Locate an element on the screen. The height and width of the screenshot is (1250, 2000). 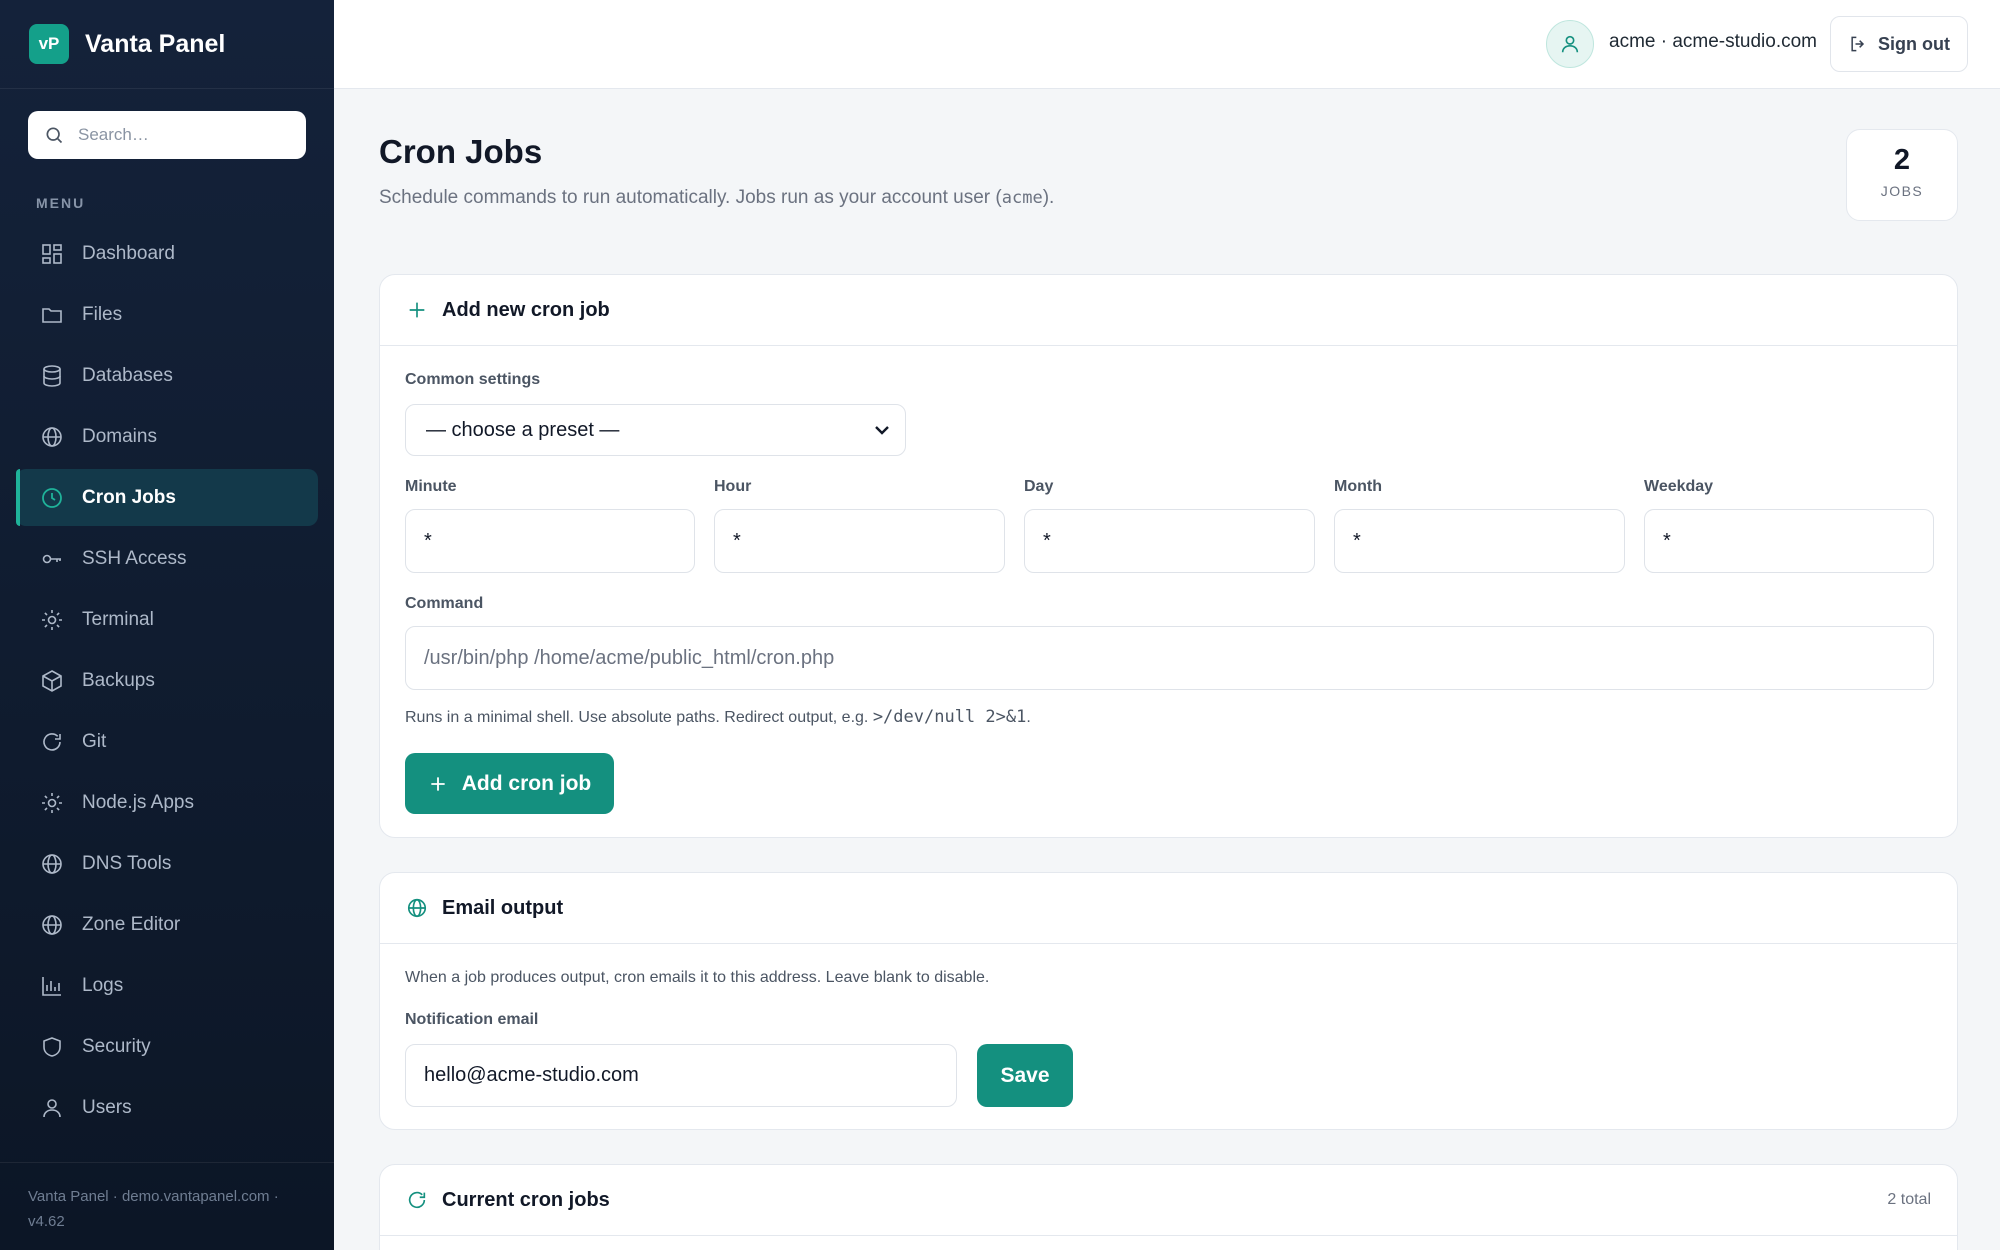
add-cron-job-button: Add cron job is located at coordinates (509, 783).